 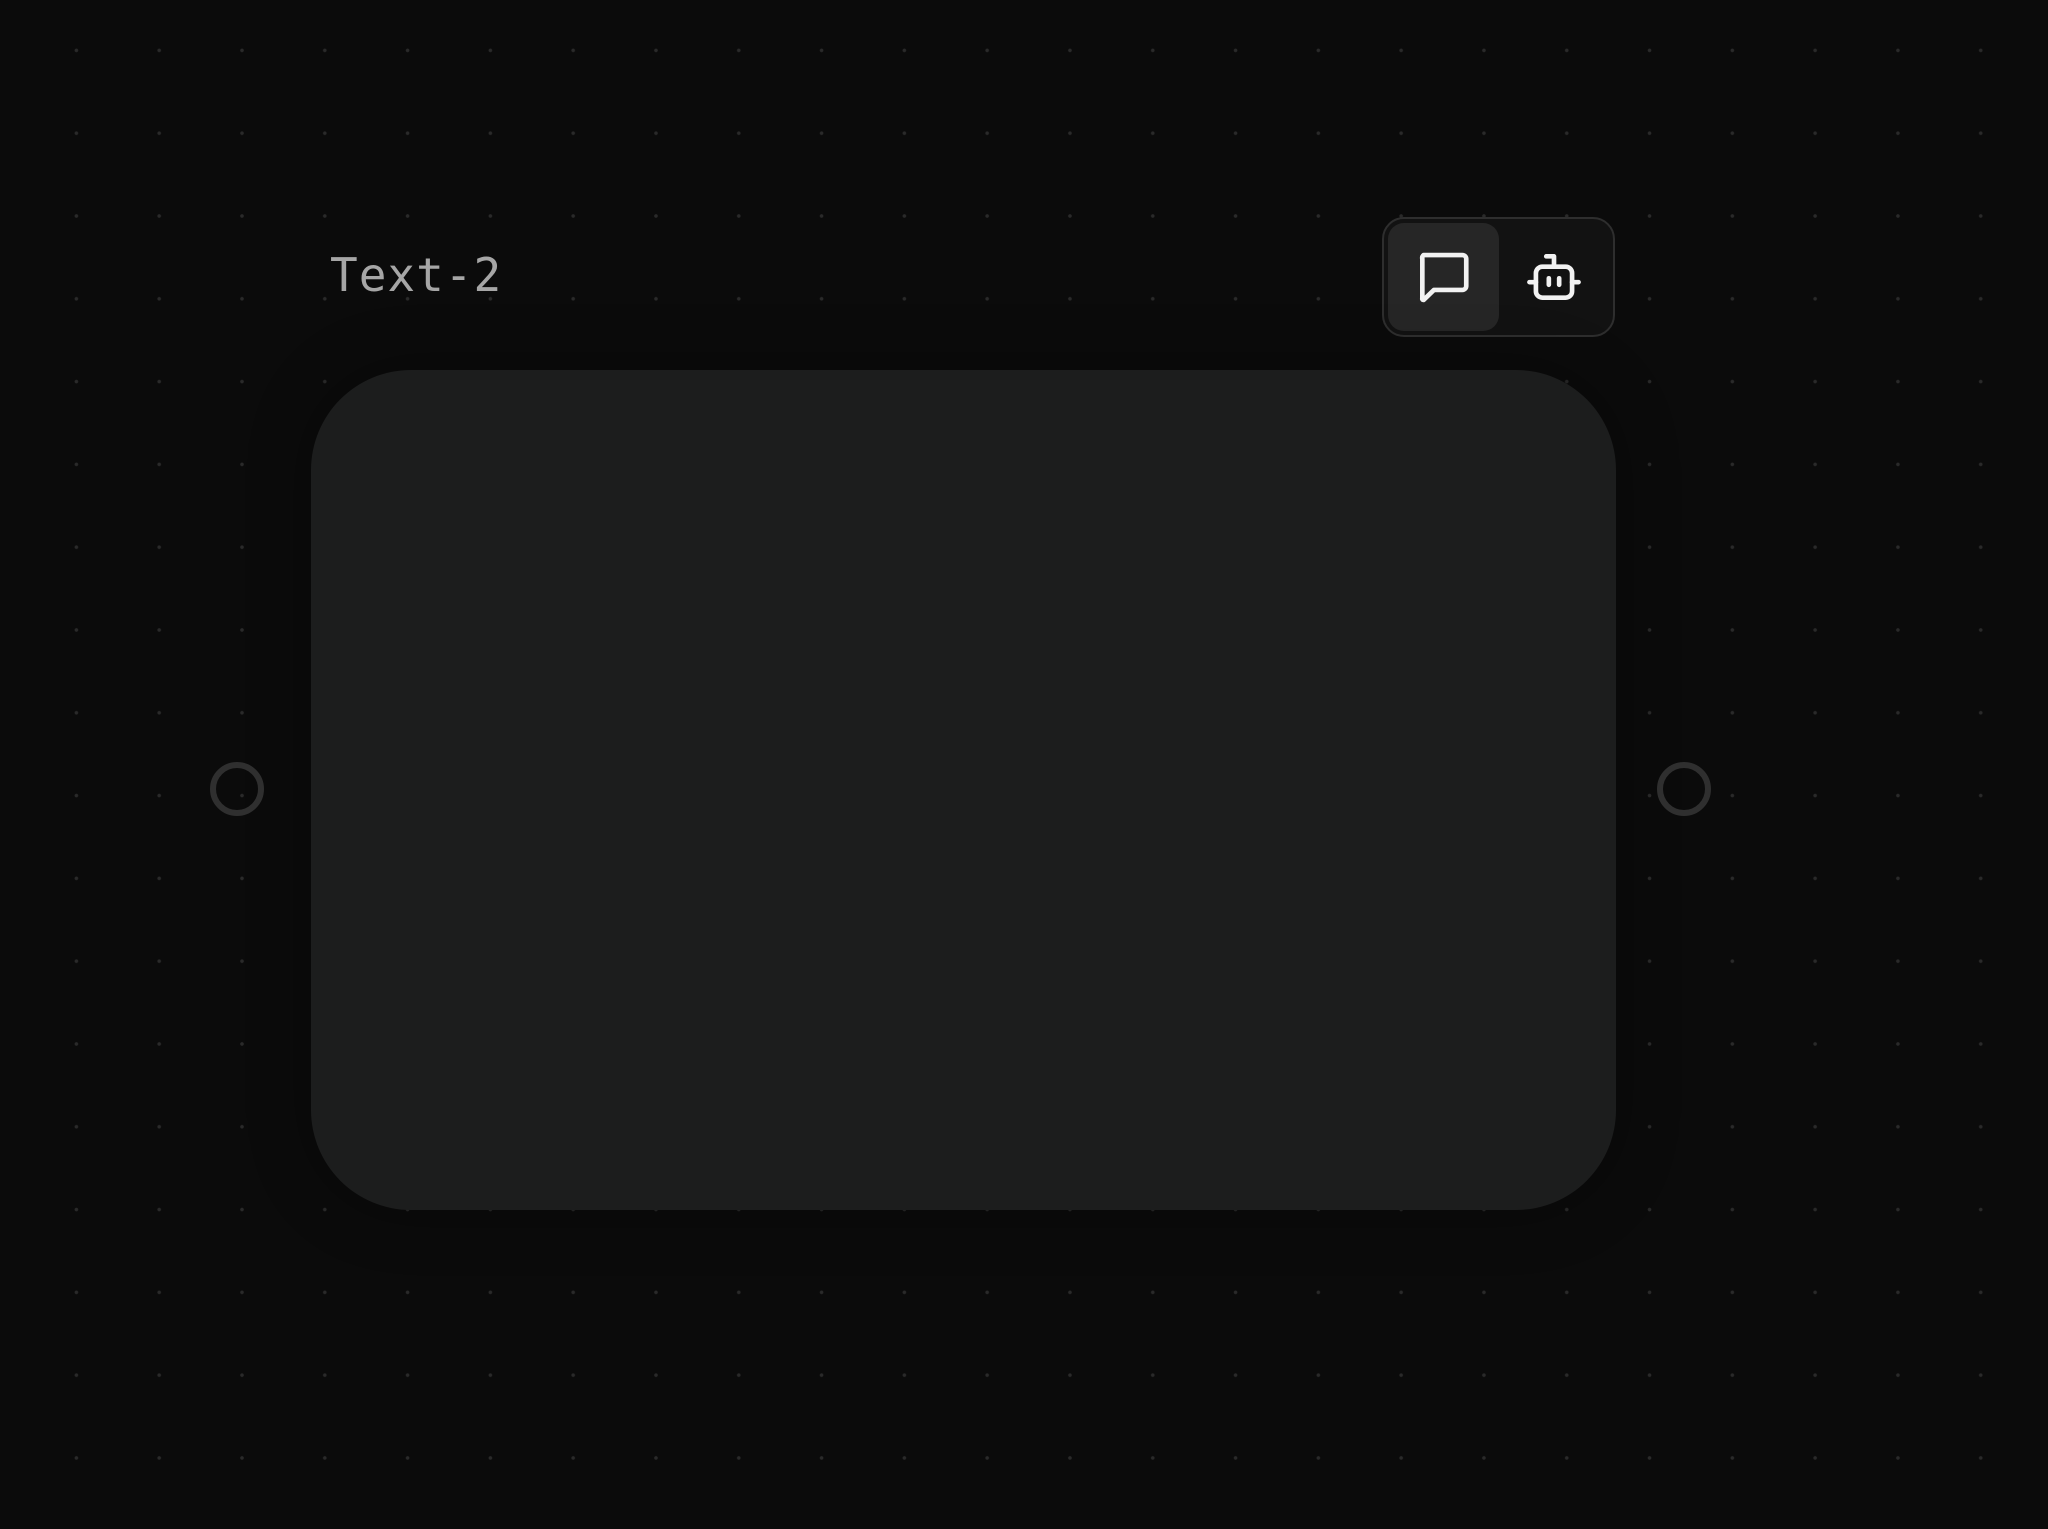 I want to click on chat-mode-button, so click(x=1443, y=277).